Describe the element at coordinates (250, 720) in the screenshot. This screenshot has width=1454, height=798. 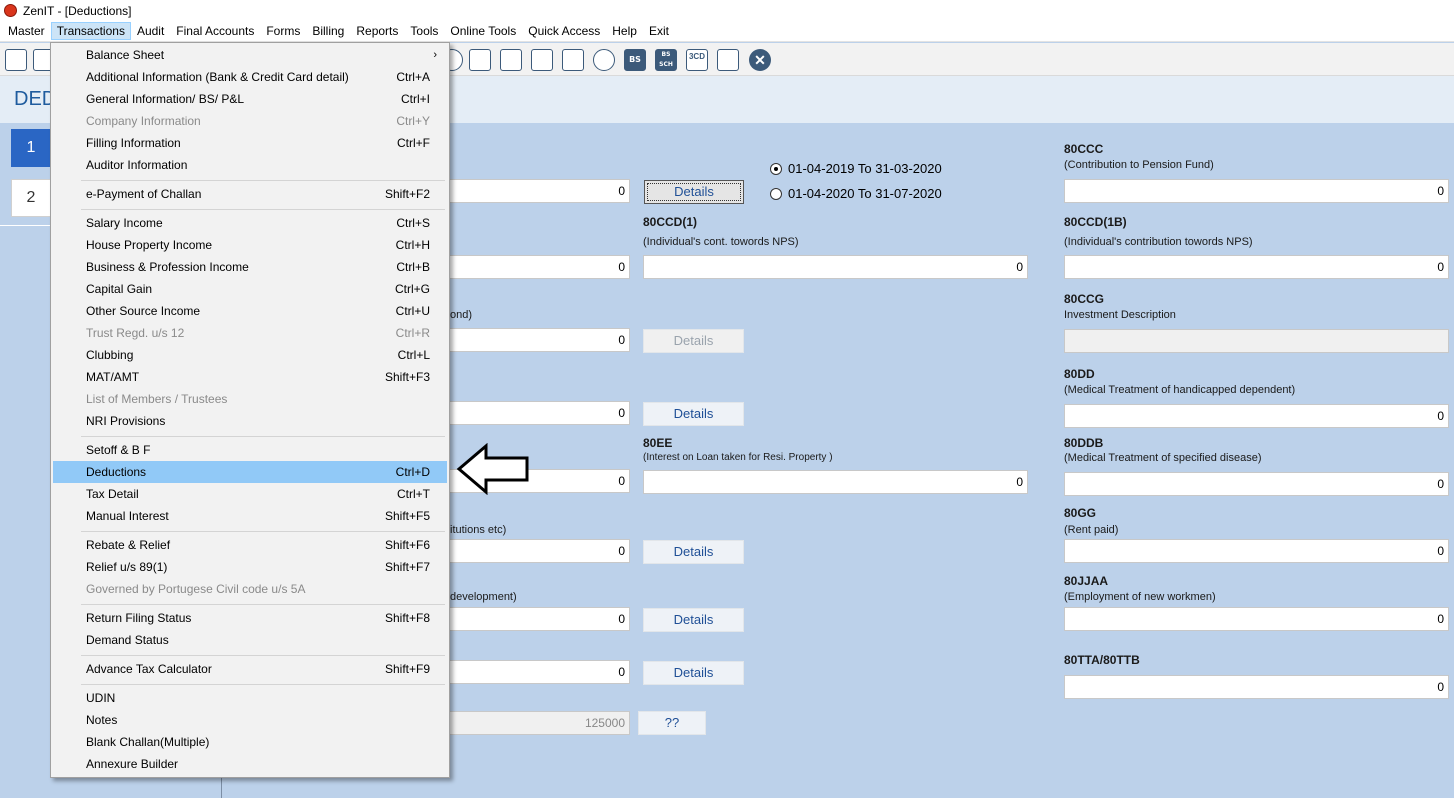
I see `menu-item-notes: Notes` at that location.